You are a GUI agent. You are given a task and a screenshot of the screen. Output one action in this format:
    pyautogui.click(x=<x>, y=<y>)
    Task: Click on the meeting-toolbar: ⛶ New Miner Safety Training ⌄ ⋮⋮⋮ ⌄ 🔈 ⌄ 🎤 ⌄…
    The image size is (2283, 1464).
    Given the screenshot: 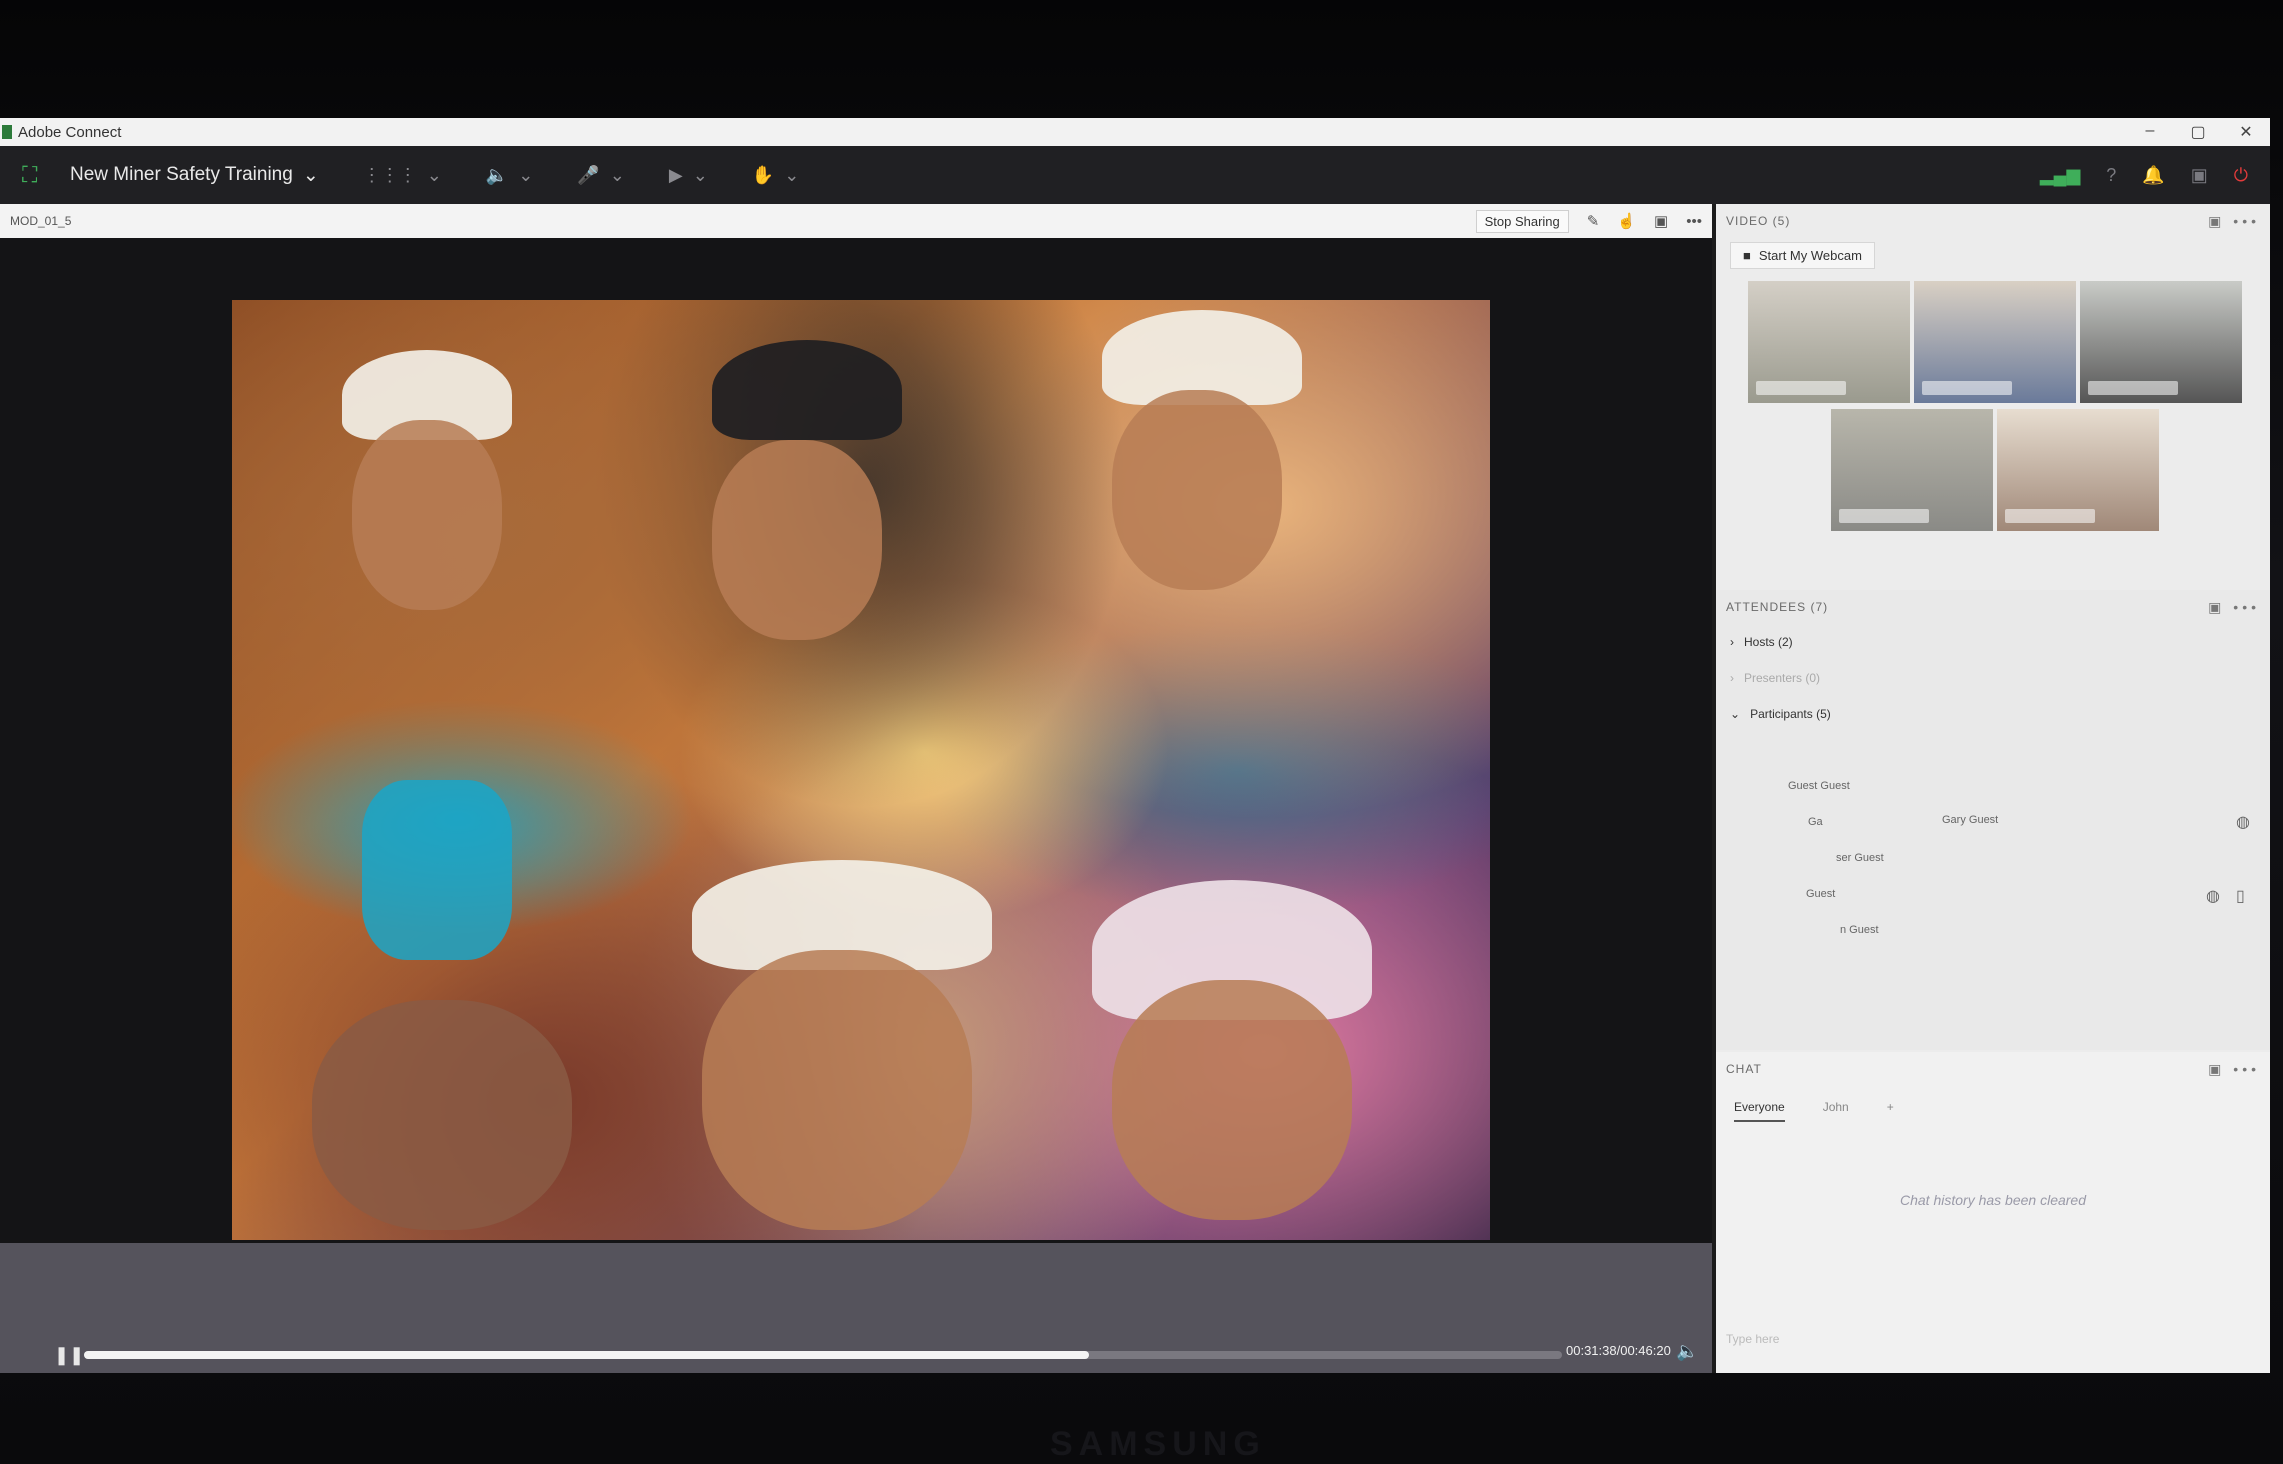 What is the action you would take?
    pyautogui.click(x=1135, y=175)
    